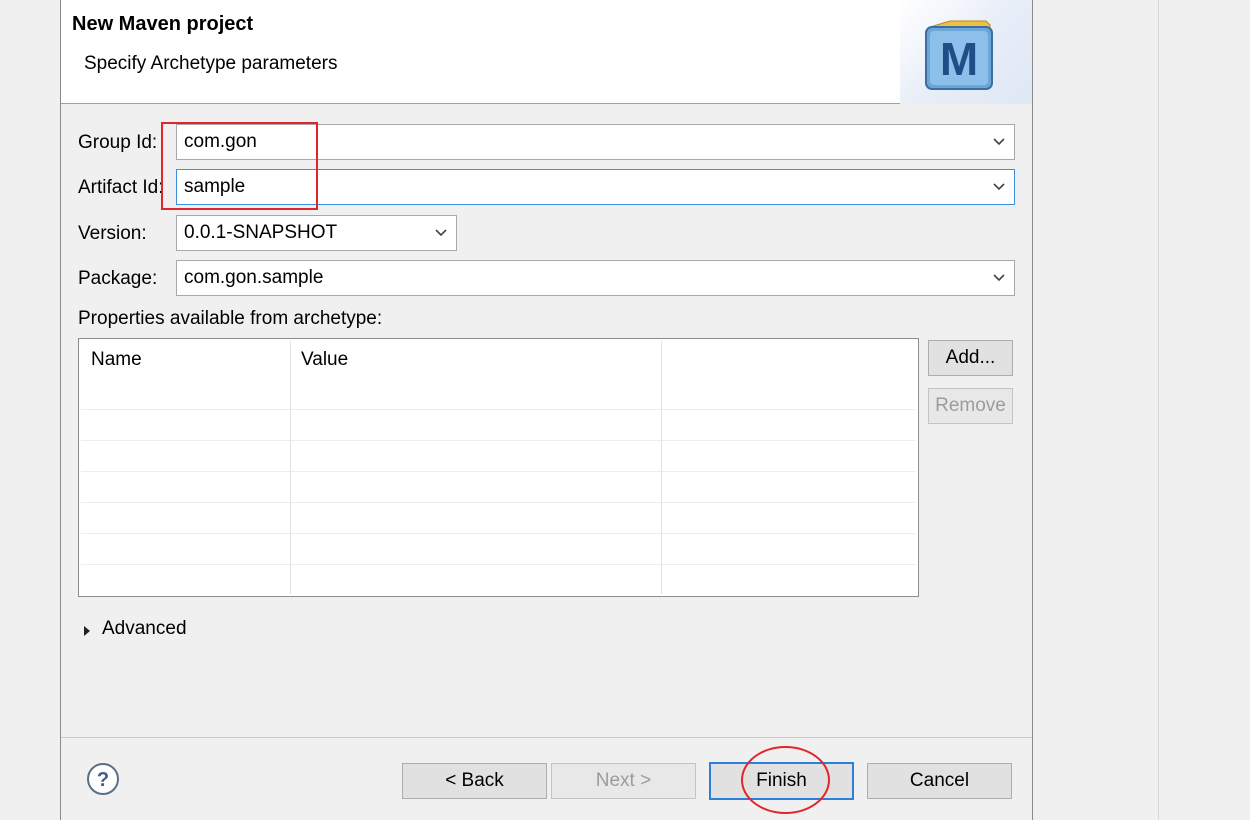 This screenshot has width=1250, height=820. I want to click on background-divider, so click(1158, 410).